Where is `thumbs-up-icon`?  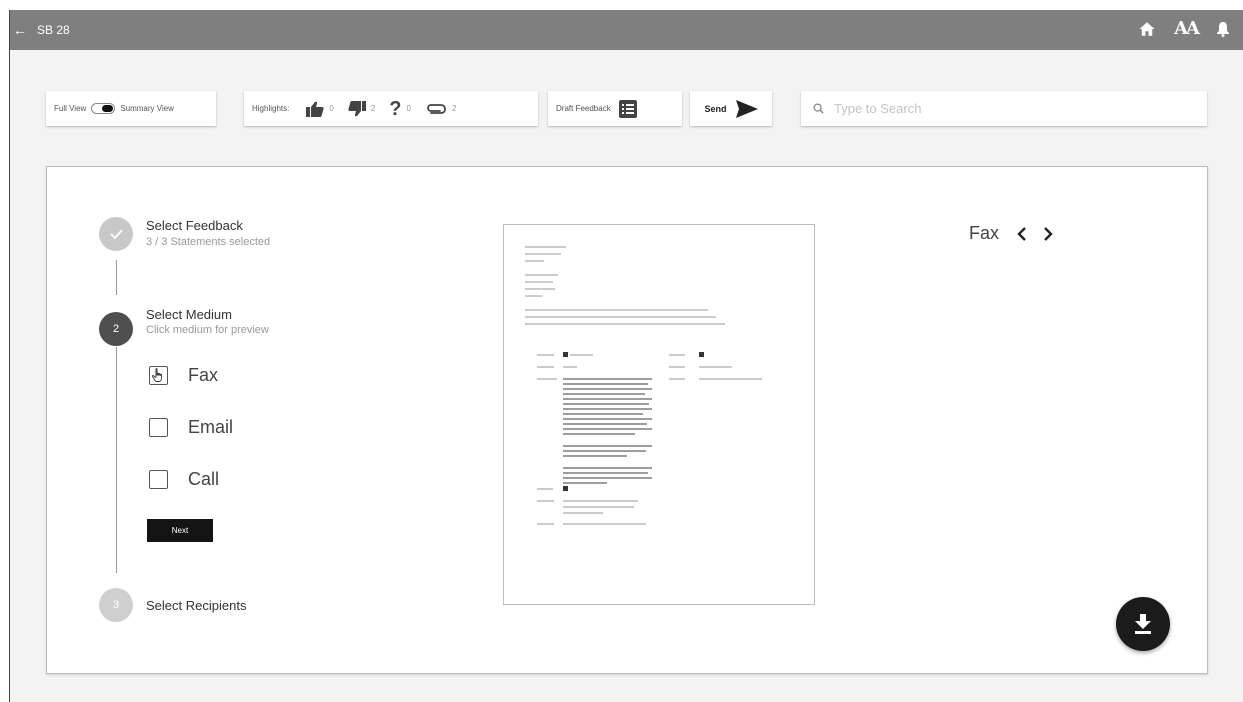
thumbs-up-icon is located at coordinates (315, 109).